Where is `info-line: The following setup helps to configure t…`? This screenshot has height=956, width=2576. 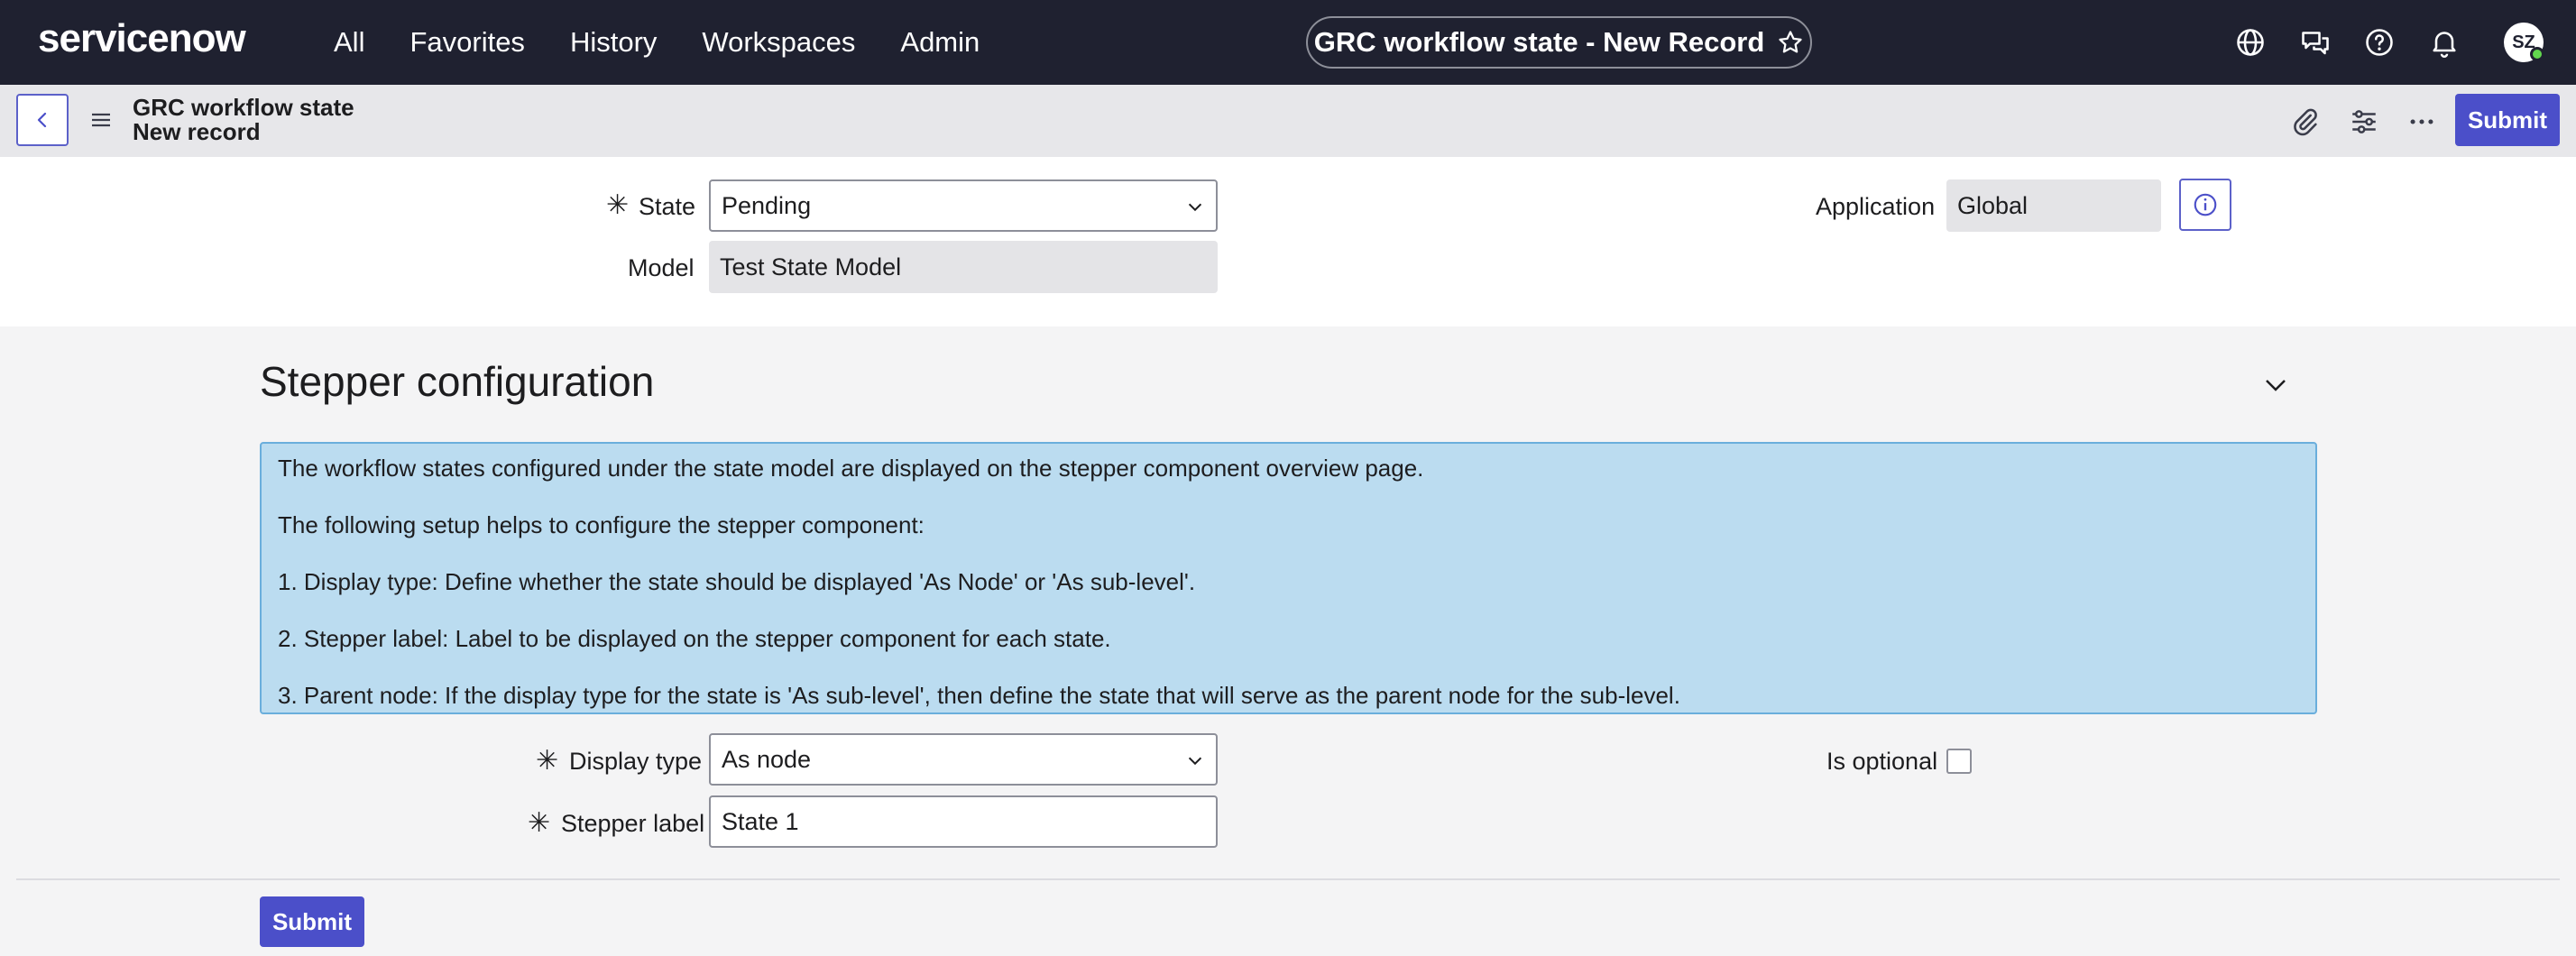 info-line: The following setup helps to configure t… is located at coordinates (601, 524).